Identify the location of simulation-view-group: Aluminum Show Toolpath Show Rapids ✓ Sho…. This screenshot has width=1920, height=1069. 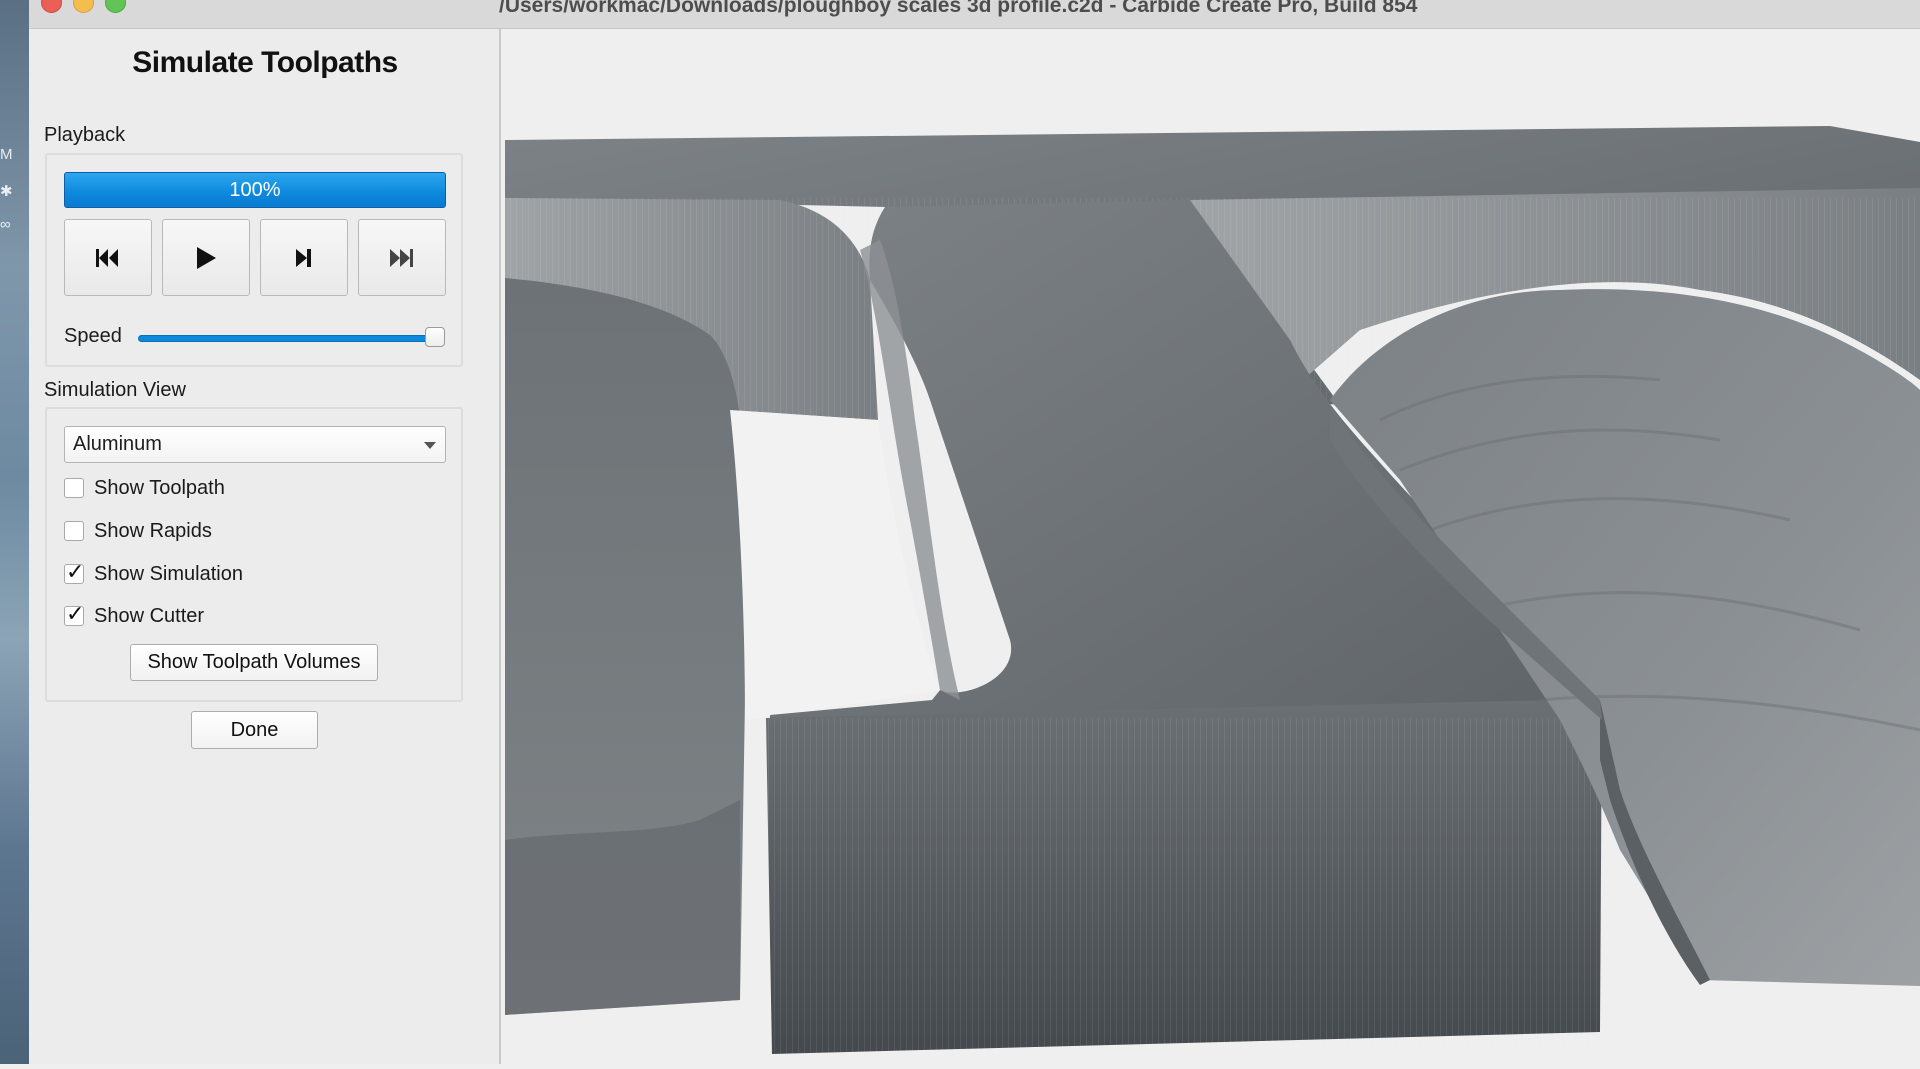
(254, 554).